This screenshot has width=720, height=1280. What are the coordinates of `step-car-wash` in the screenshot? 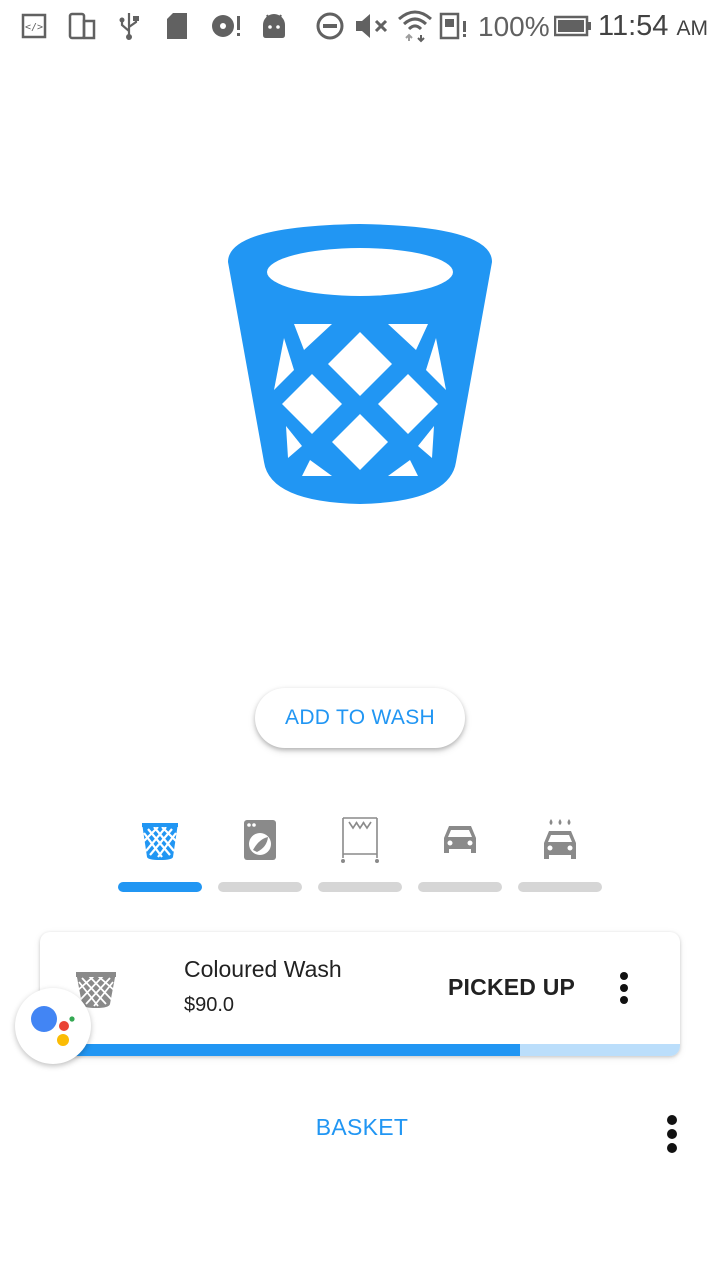 It's located at (560, 853).